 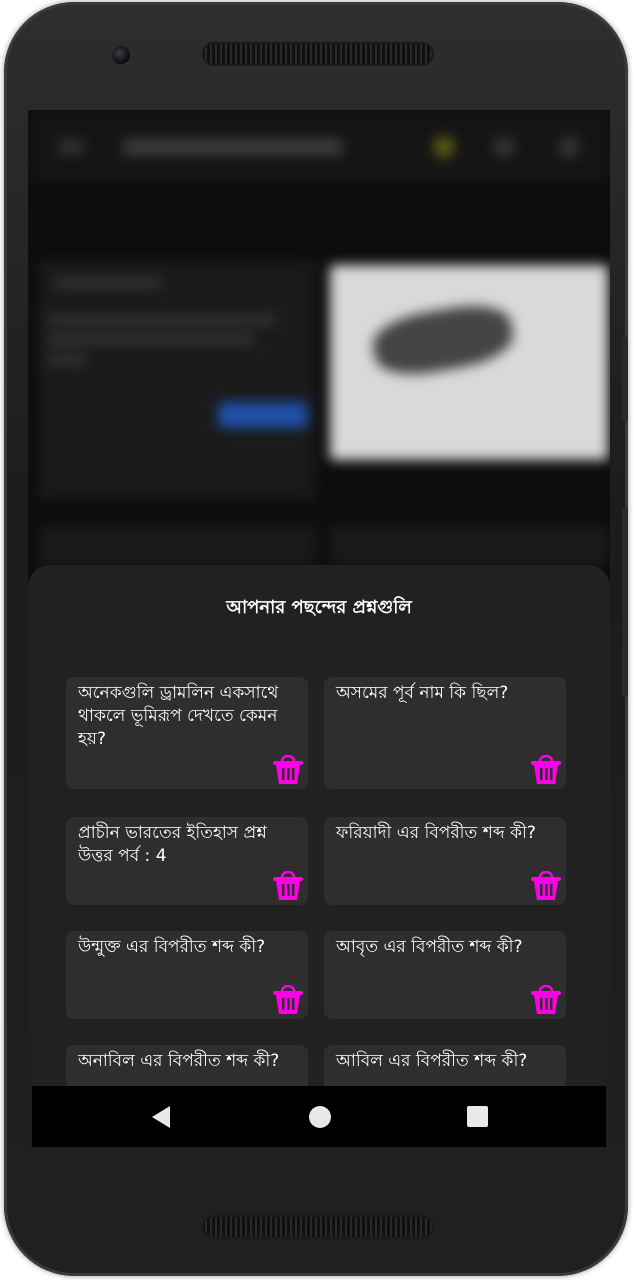 I want to click on question-card: উন্মুক্ত এর বিপরীত শব্দ কী?, so click(x=187, y=975).